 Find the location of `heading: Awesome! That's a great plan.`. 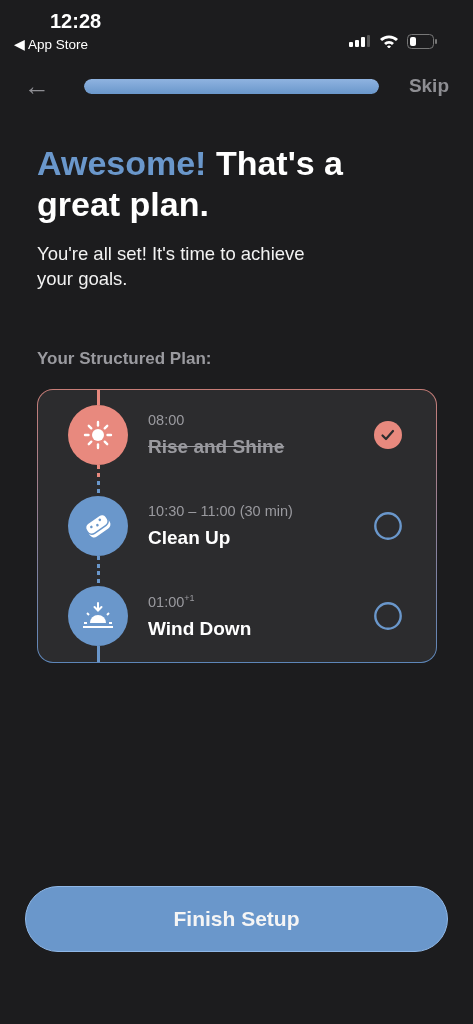

heading: Awesome! That's a great plan. is located at coordinates (190, 184).